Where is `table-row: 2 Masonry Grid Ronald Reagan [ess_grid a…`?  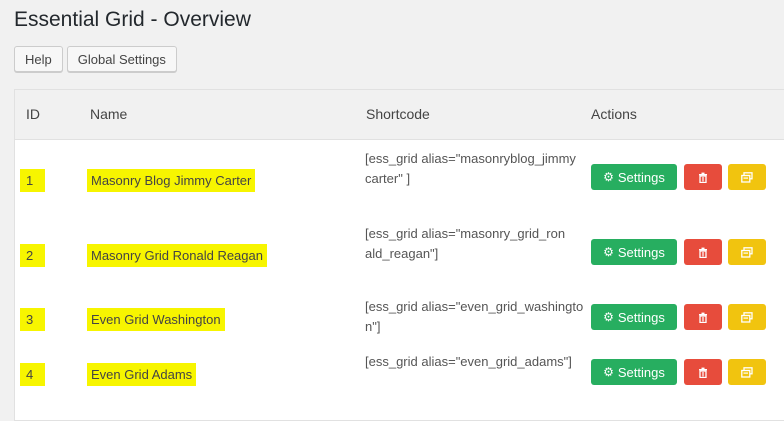
table-row: 2 Masonry Grid Ronald Reagan [ess_grid a… is located at coordinates (399, 254).